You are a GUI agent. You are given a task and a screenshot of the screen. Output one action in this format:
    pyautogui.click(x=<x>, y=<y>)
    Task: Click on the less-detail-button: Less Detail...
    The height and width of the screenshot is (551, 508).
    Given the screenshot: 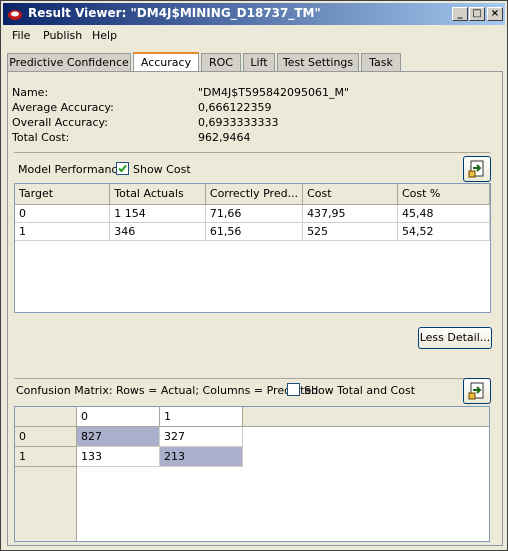 What is the action you would take?
    pyautogui.click(x=455, y=338)
    